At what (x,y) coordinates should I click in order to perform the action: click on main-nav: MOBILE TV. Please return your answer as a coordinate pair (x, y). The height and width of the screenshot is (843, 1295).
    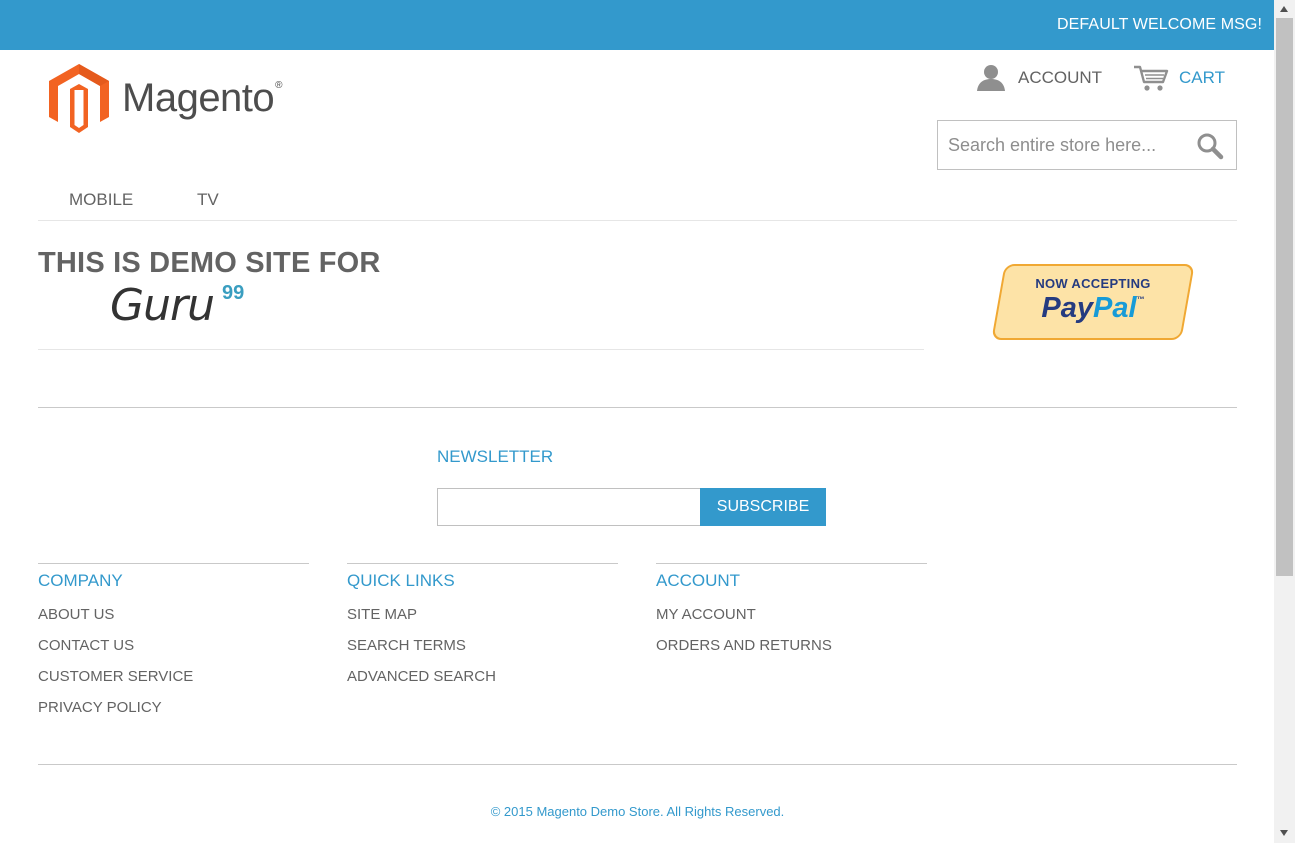
    Looking at the image, I should click on (637, 204).